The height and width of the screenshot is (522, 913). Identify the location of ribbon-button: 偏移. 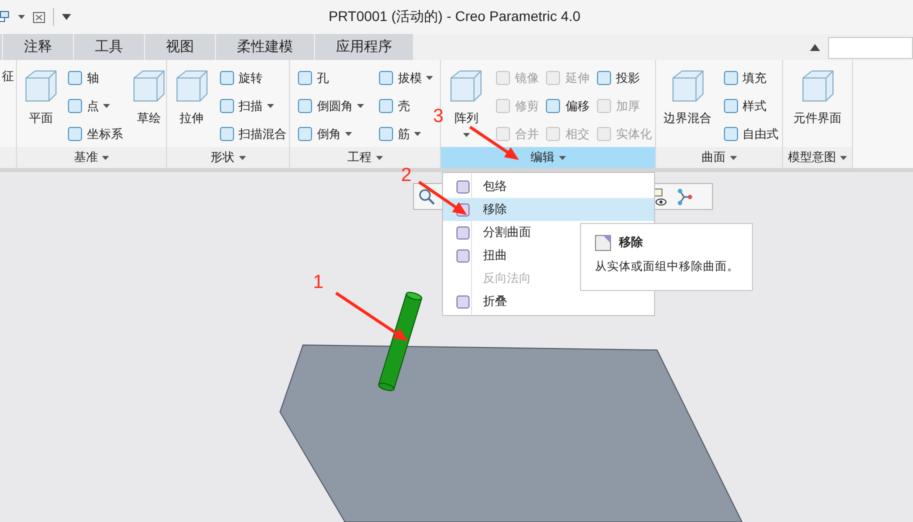
(567, 106).